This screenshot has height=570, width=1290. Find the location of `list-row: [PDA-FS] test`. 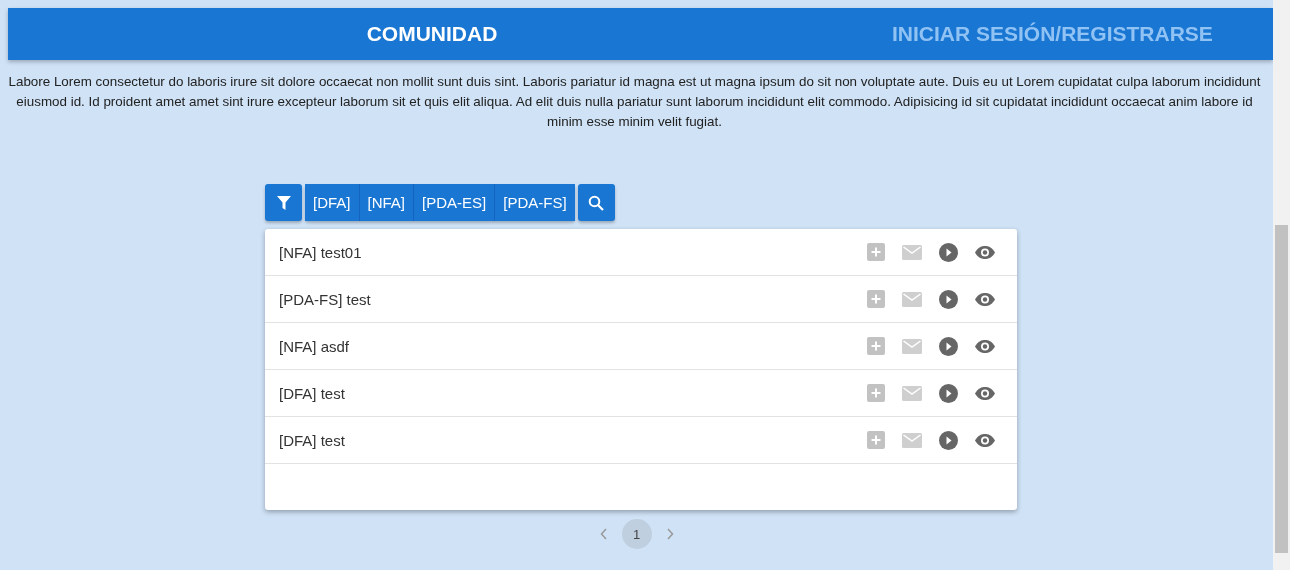

list-row: [PDA-FS] test is located at coordinates (641, 299).